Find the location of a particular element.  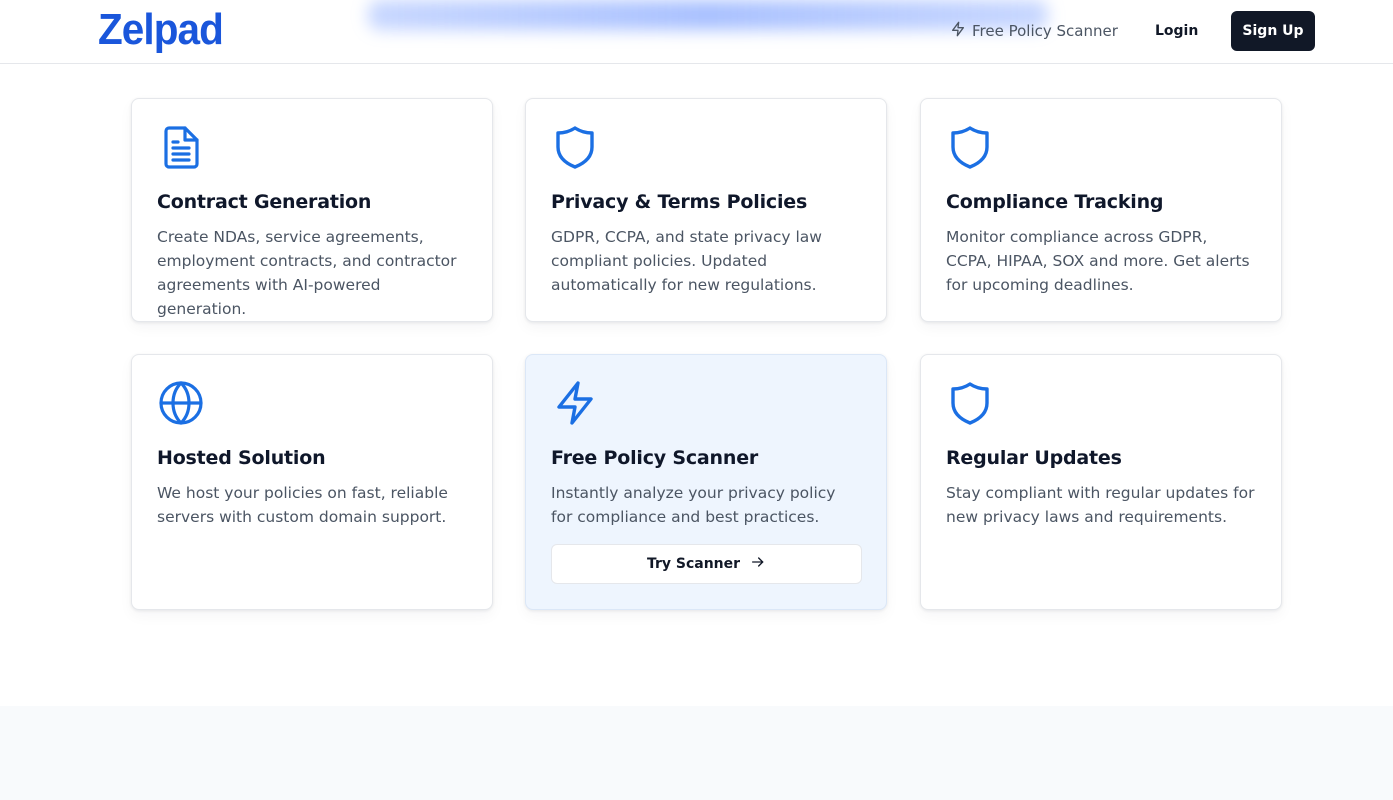

nav-free-policy-scanner-label: Free Policy Scanner is located at coordinates (1045, 31).